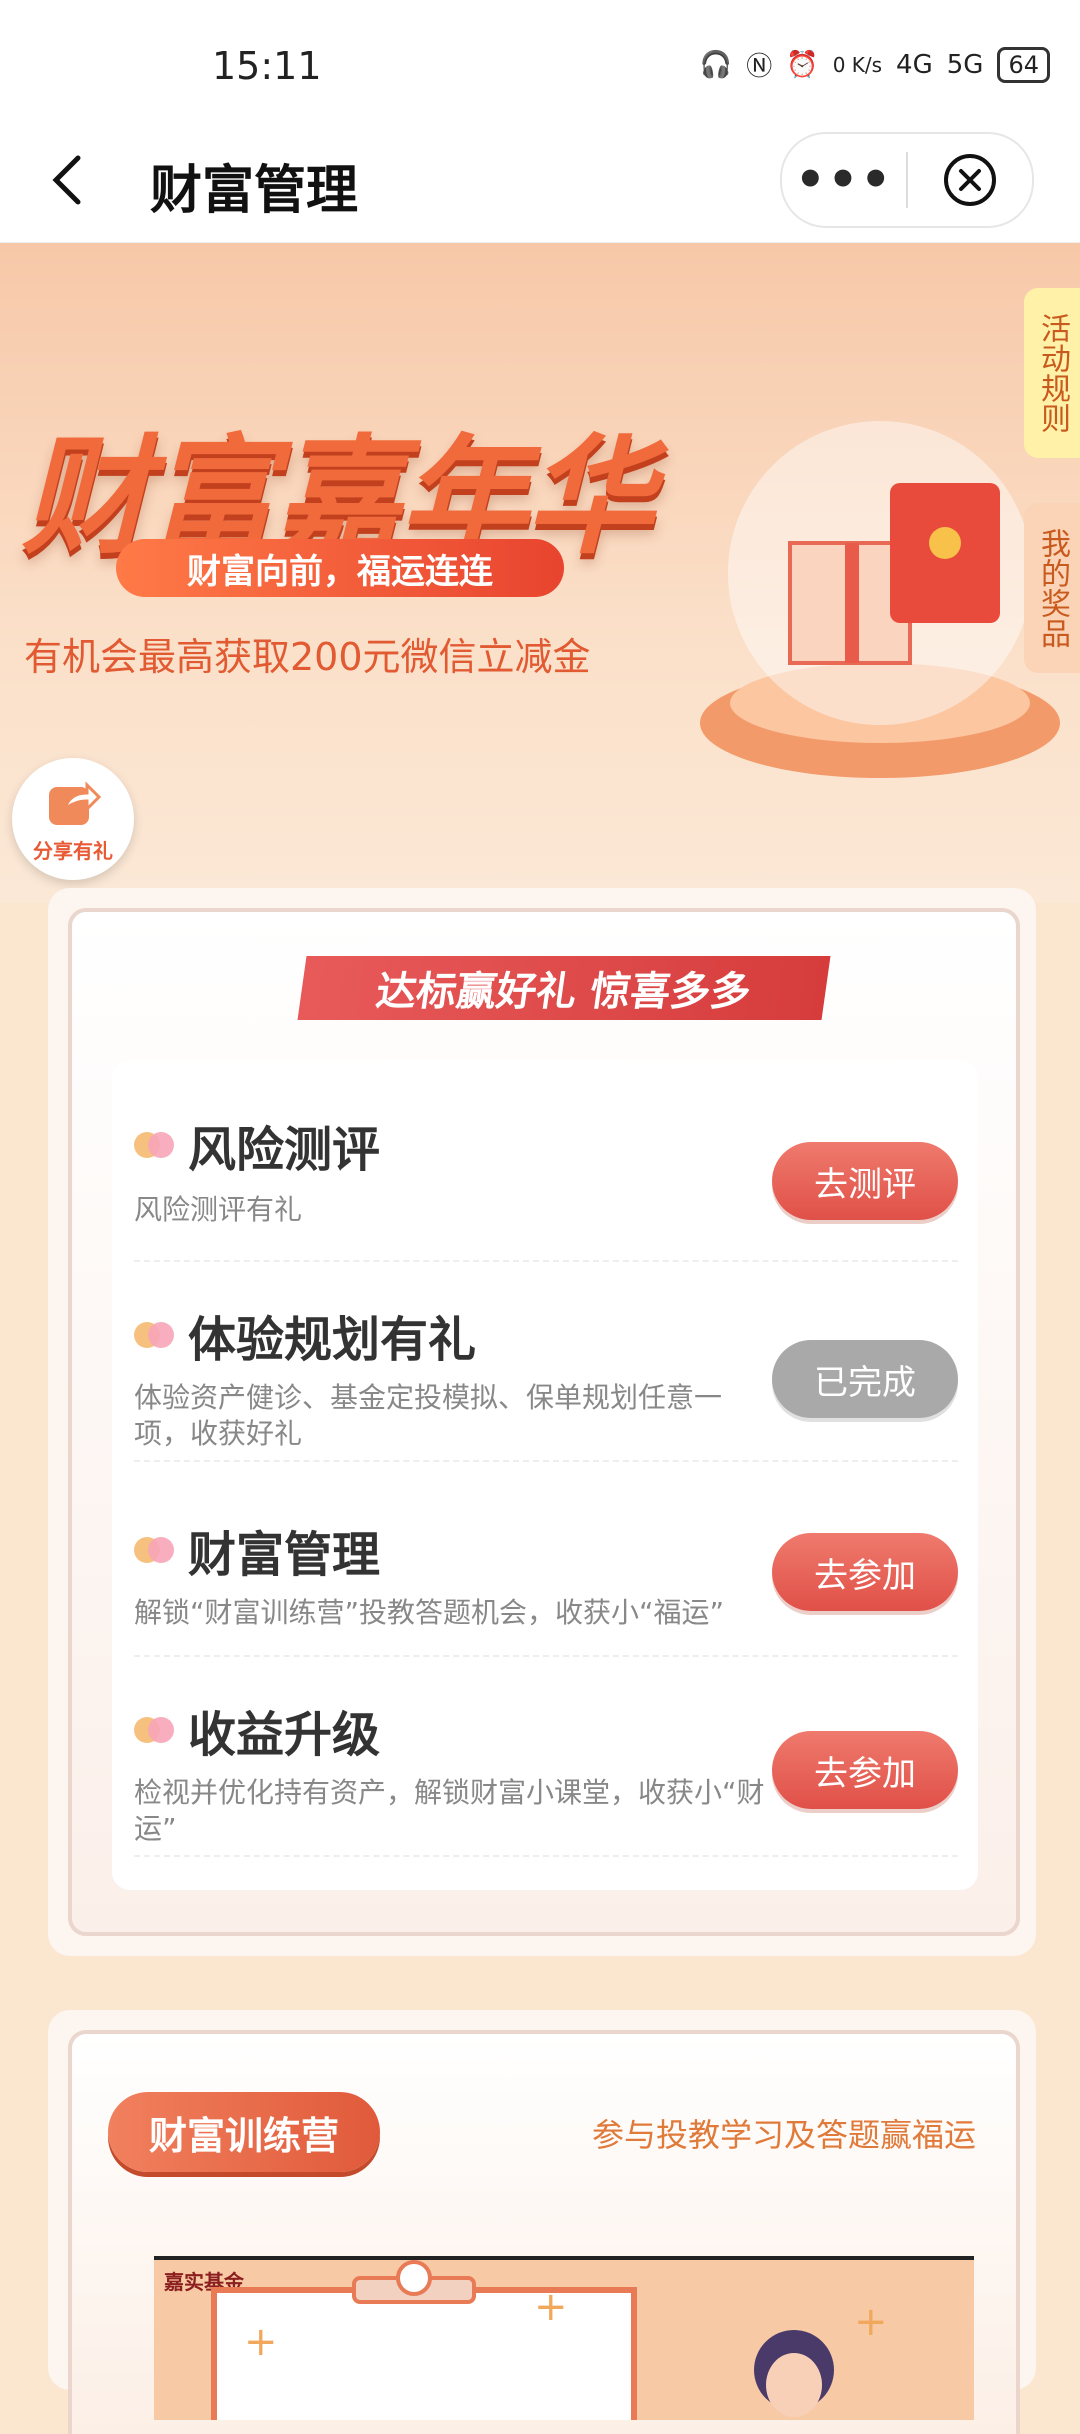  Describe the element at coordinates (914, 64) in the screenshot. I see `signal-4g-icon: 4G` at that location.